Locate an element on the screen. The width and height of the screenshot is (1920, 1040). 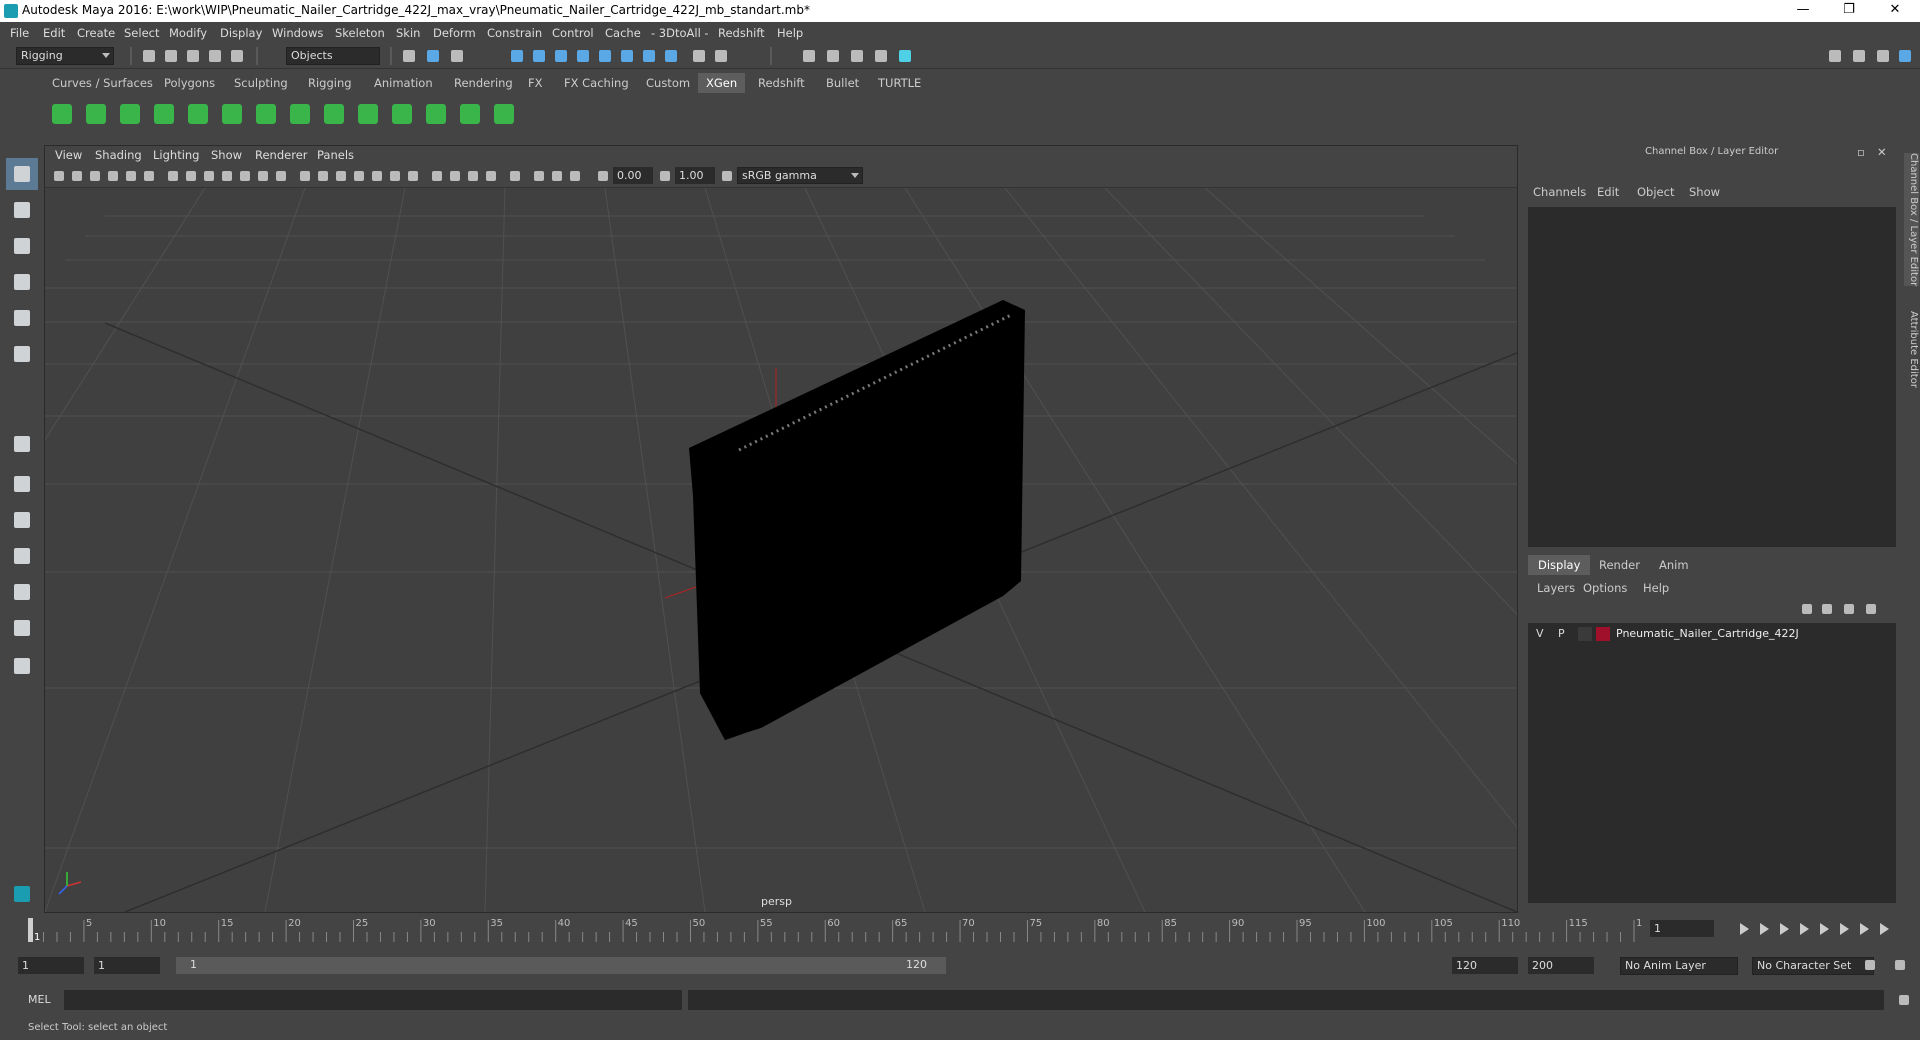
command-language-label: MEL is located at coordinates (39, 999).